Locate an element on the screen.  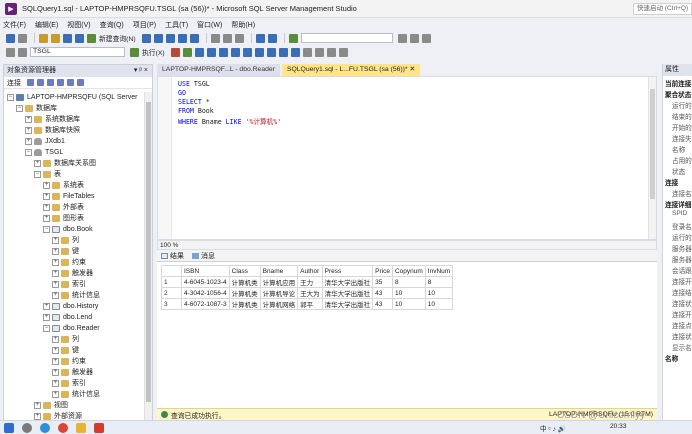
column-header: Copynum is located at coordinates (408, 271).